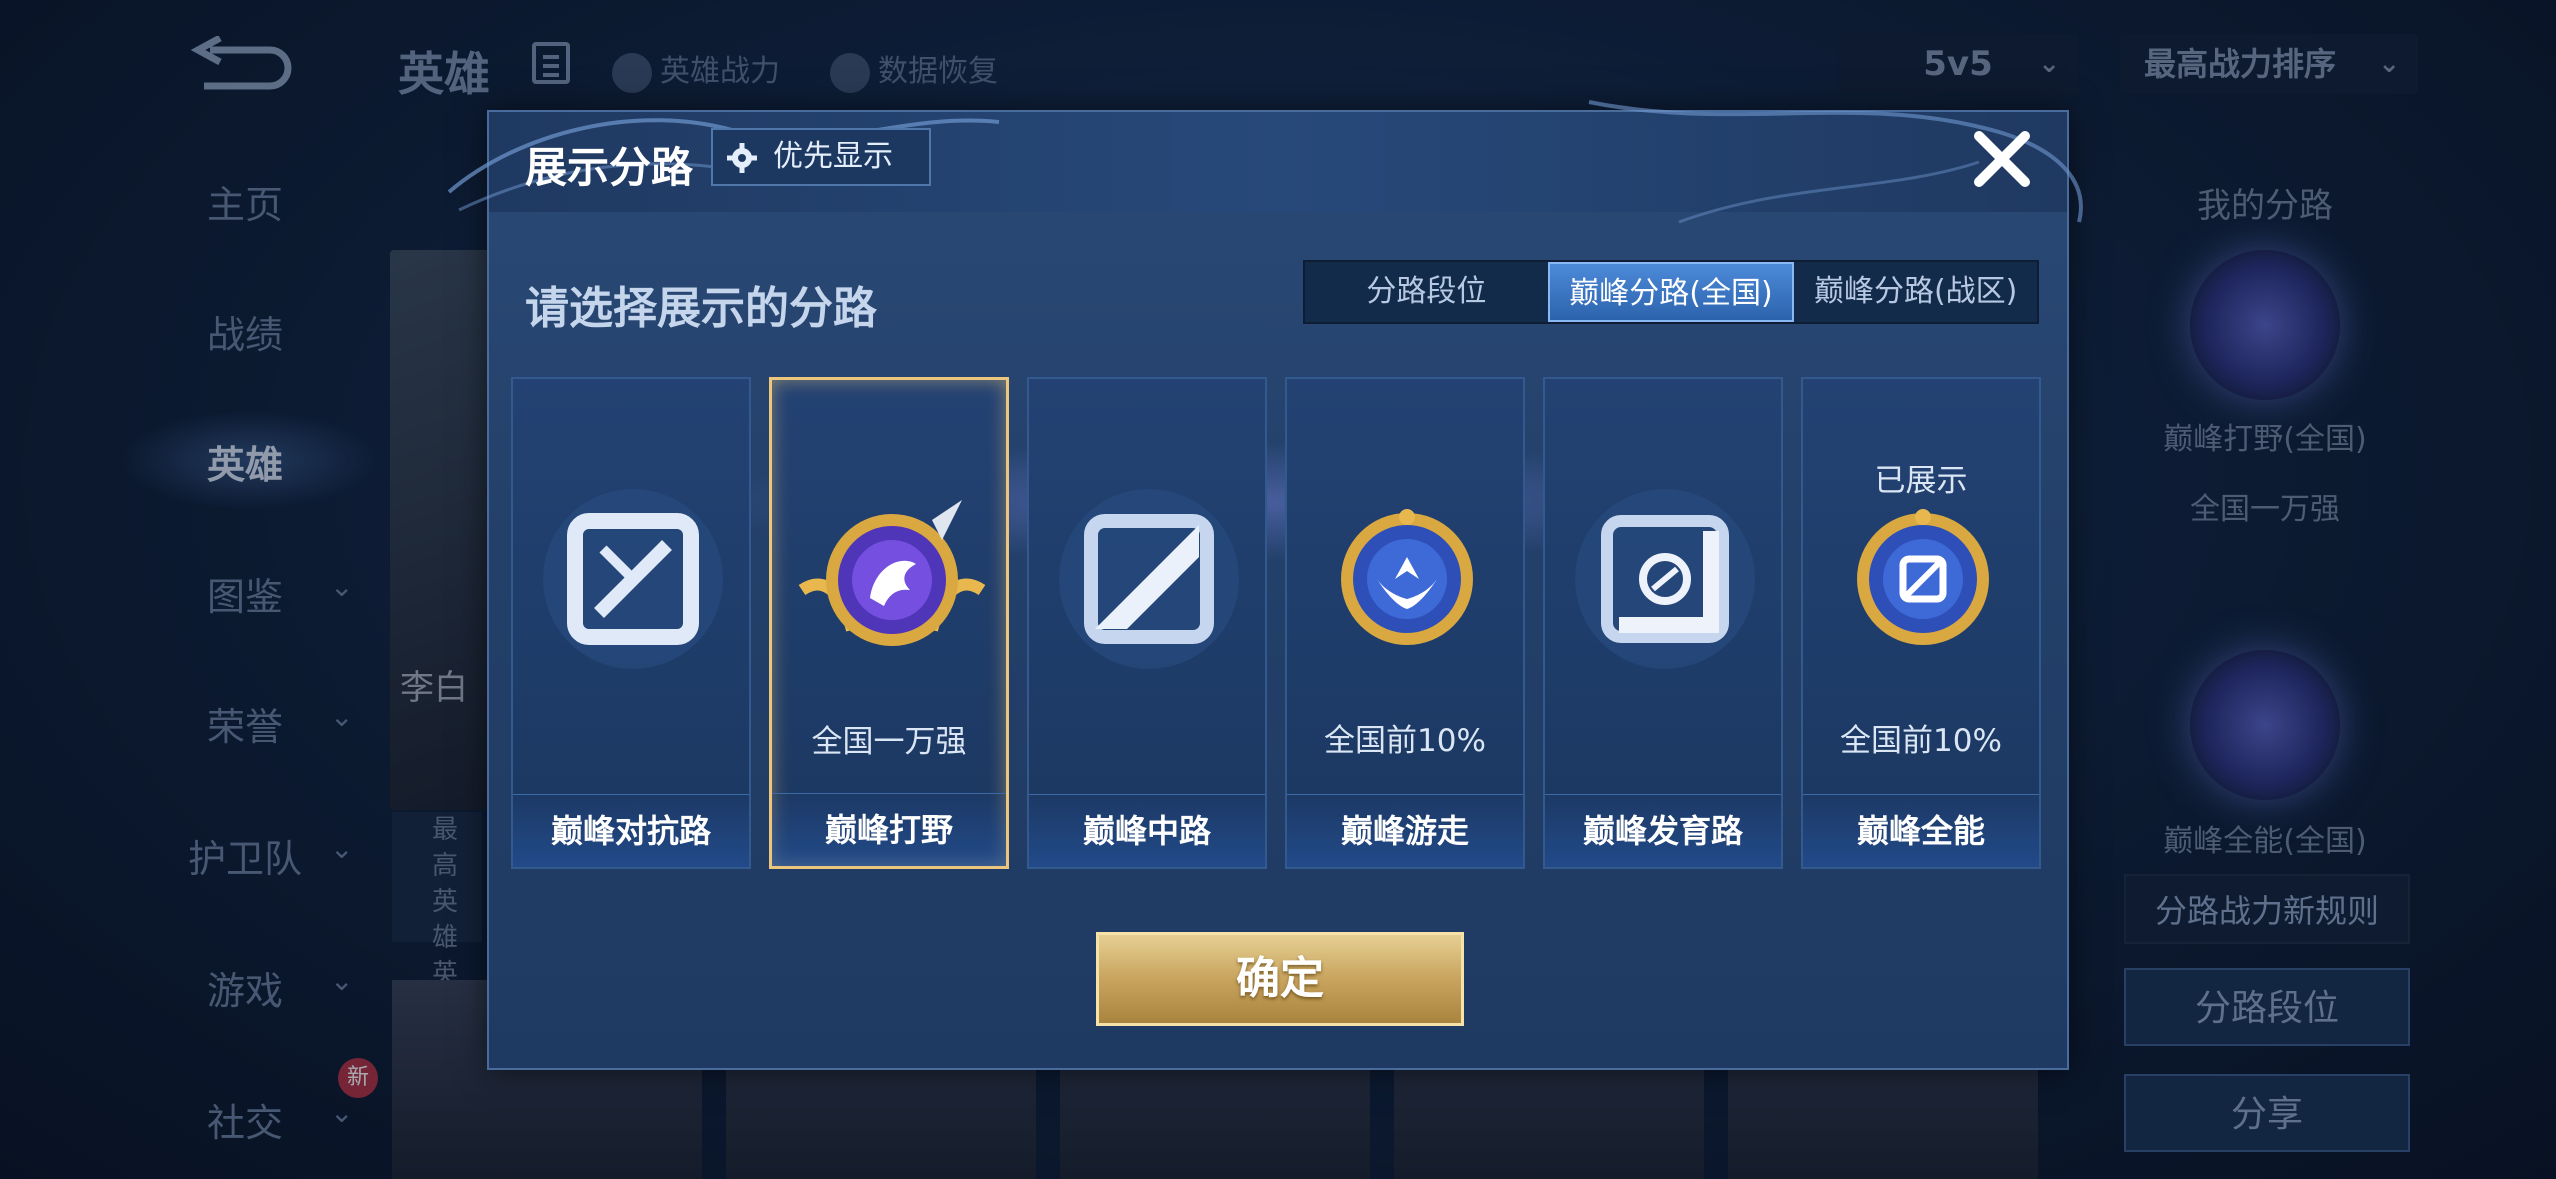 The width and height of the screenshot is (2556, 1179). What do you see at coordinates (630, 831) in the screenshot?
I see `lane-card-label: 巅峰对抗路` at bounding box center [630, 831].